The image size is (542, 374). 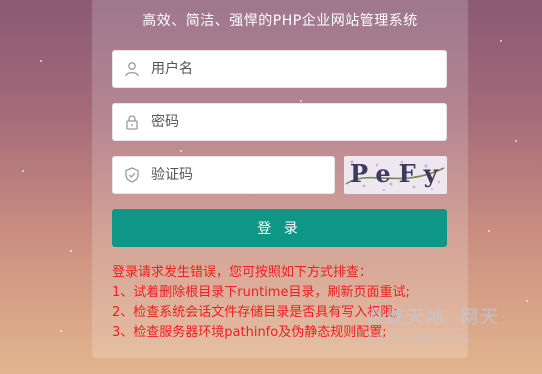 What do you see at coordinates (298, 122) in the screenshot?
I see `password-input` at bounding box center [298, 122].